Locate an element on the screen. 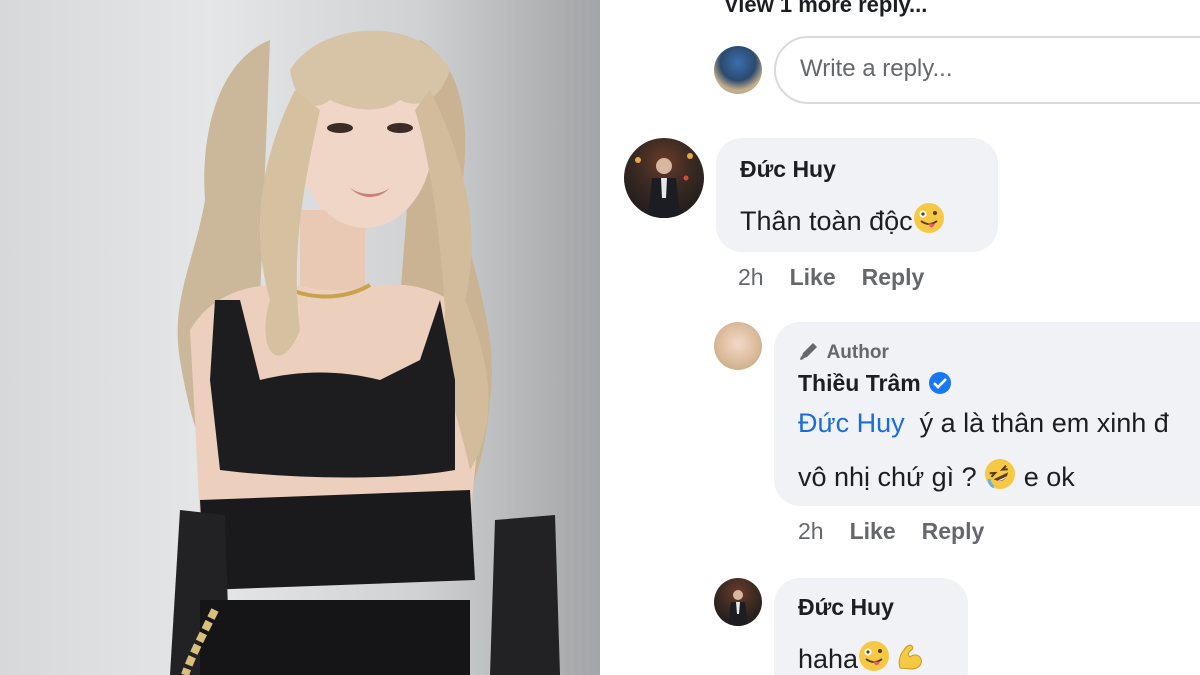 This screenshot has height=675, width=1200. comment-text: Thân toàn độc is located at coordinates (842, 221).